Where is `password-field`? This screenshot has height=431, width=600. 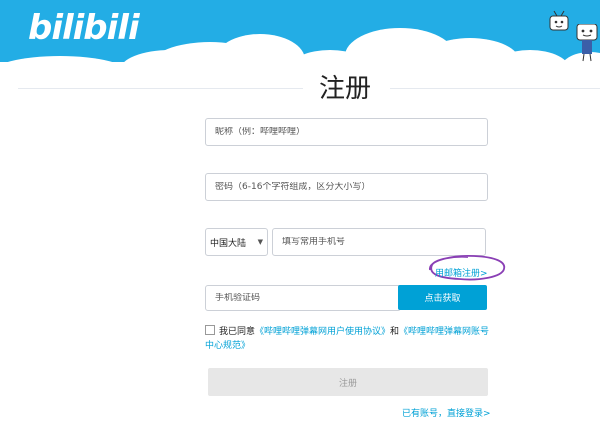 password-field is located at coordinates (346, 187).